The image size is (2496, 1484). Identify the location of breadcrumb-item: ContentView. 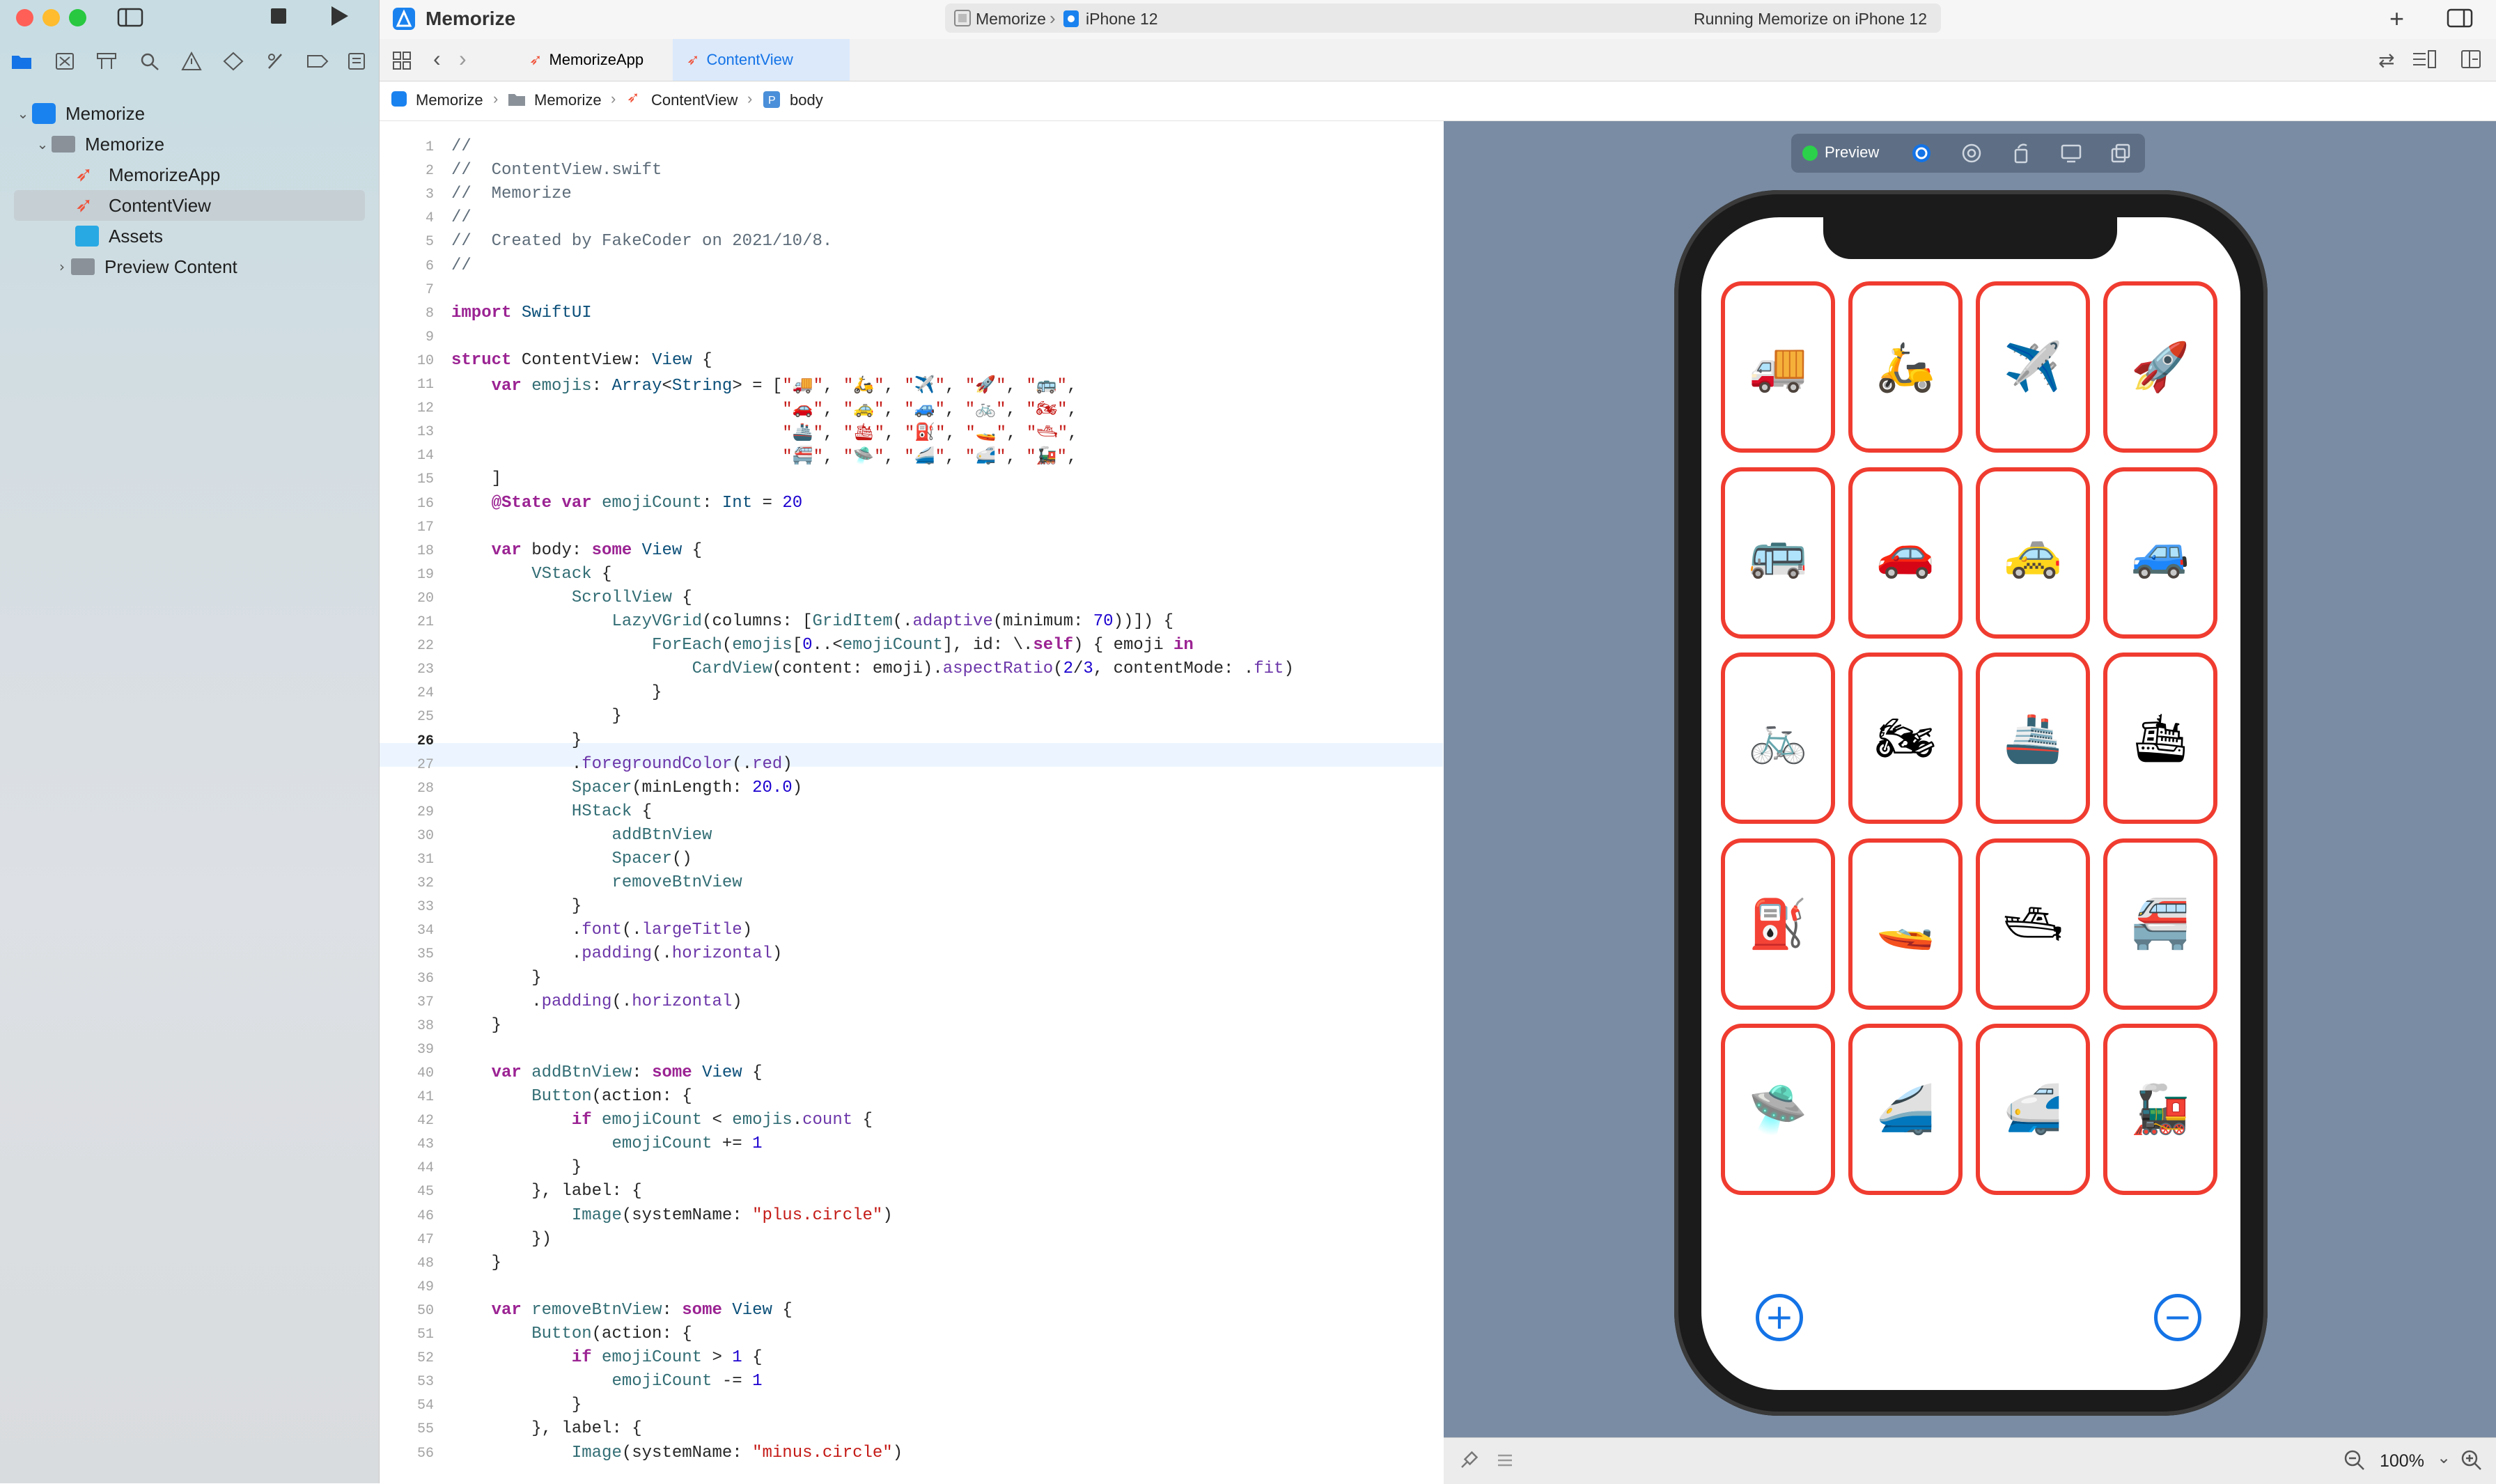
(694, 100).